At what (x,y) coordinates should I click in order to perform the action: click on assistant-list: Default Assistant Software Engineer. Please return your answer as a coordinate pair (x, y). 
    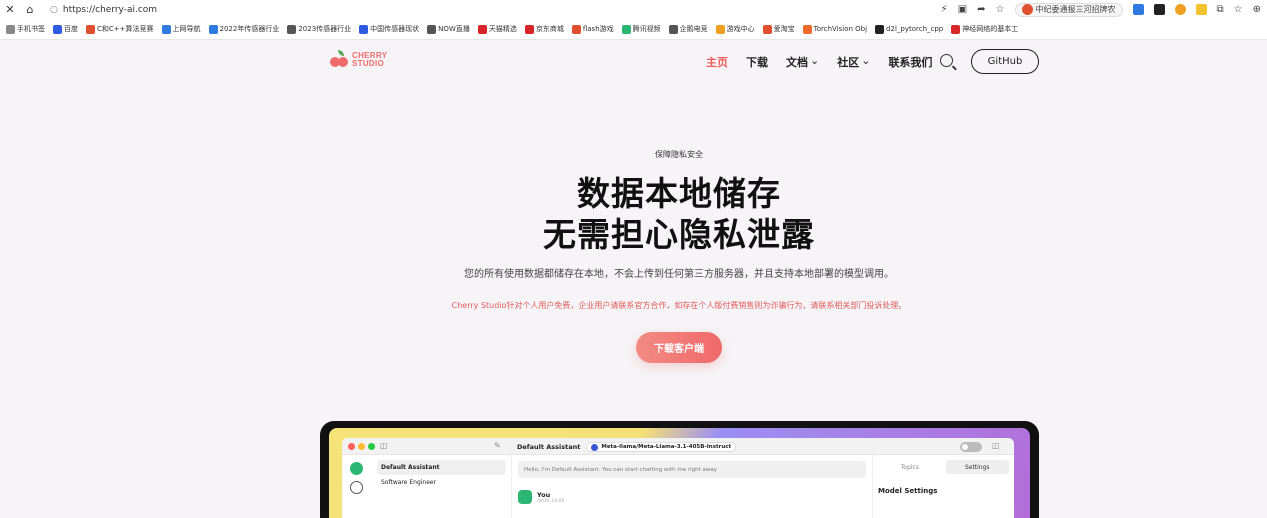
    Looking at the image, I should click on (442, 486).